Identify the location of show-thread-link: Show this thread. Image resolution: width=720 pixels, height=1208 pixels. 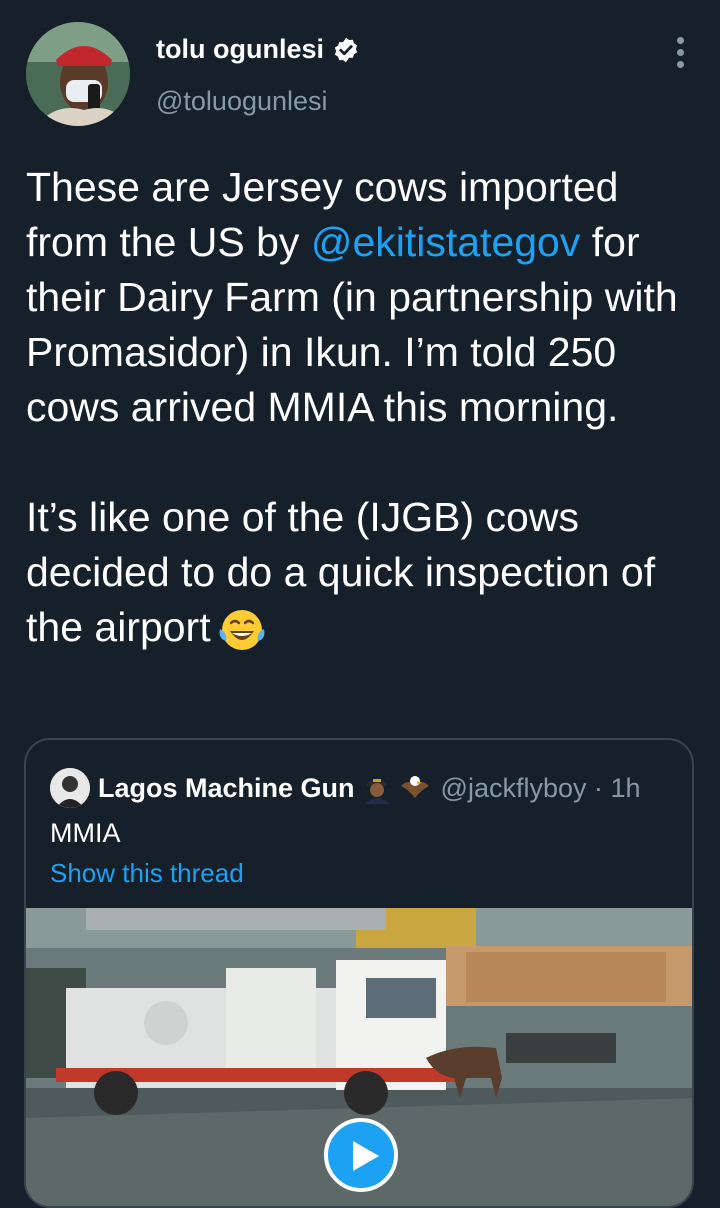
(147, 873).